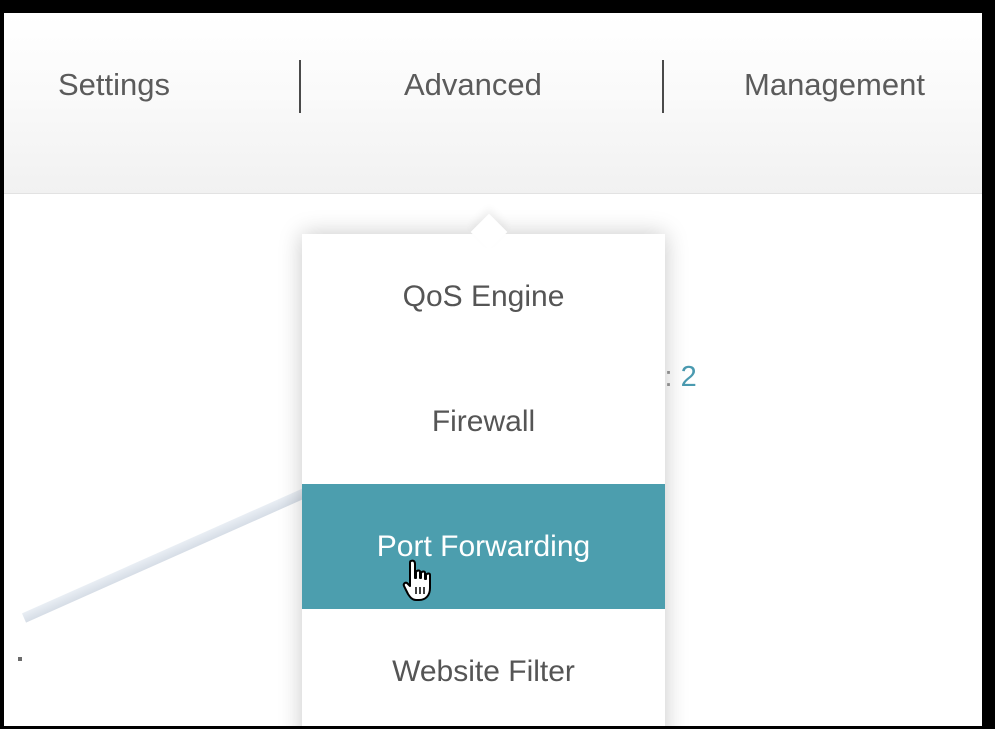 This screenshot has width=995, height=729. What do you see at coordinates (416, 580) in the screenshot?
I see `hand-pointer-icon` at bounding box center [416, 580].